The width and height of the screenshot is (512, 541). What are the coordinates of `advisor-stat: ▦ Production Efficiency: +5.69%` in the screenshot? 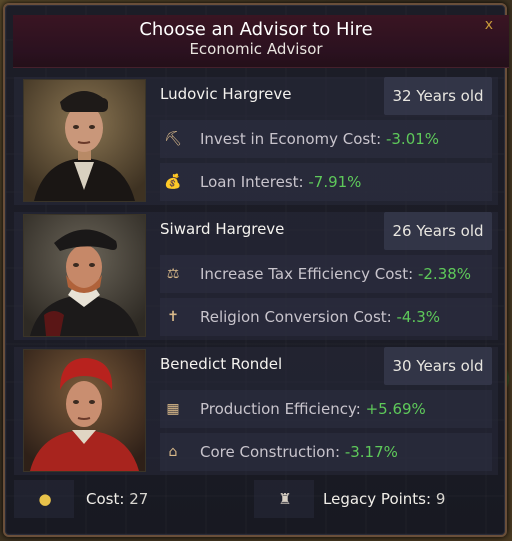 It's located at (326, 409).